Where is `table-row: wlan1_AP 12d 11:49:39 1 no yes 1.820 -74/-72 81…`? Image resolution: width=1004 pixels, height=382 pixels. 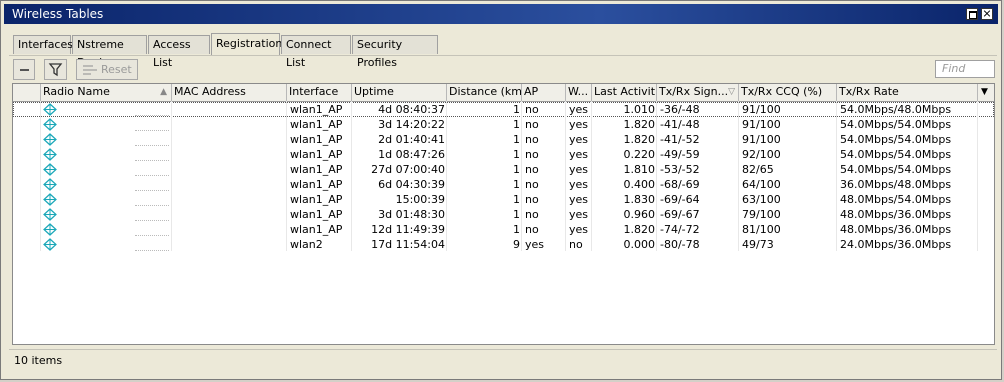
table-row: wlan1_AP 12d 11:49:39 1 no yes 1.820 -74/-72 81… is located at coordinates (503, 229).